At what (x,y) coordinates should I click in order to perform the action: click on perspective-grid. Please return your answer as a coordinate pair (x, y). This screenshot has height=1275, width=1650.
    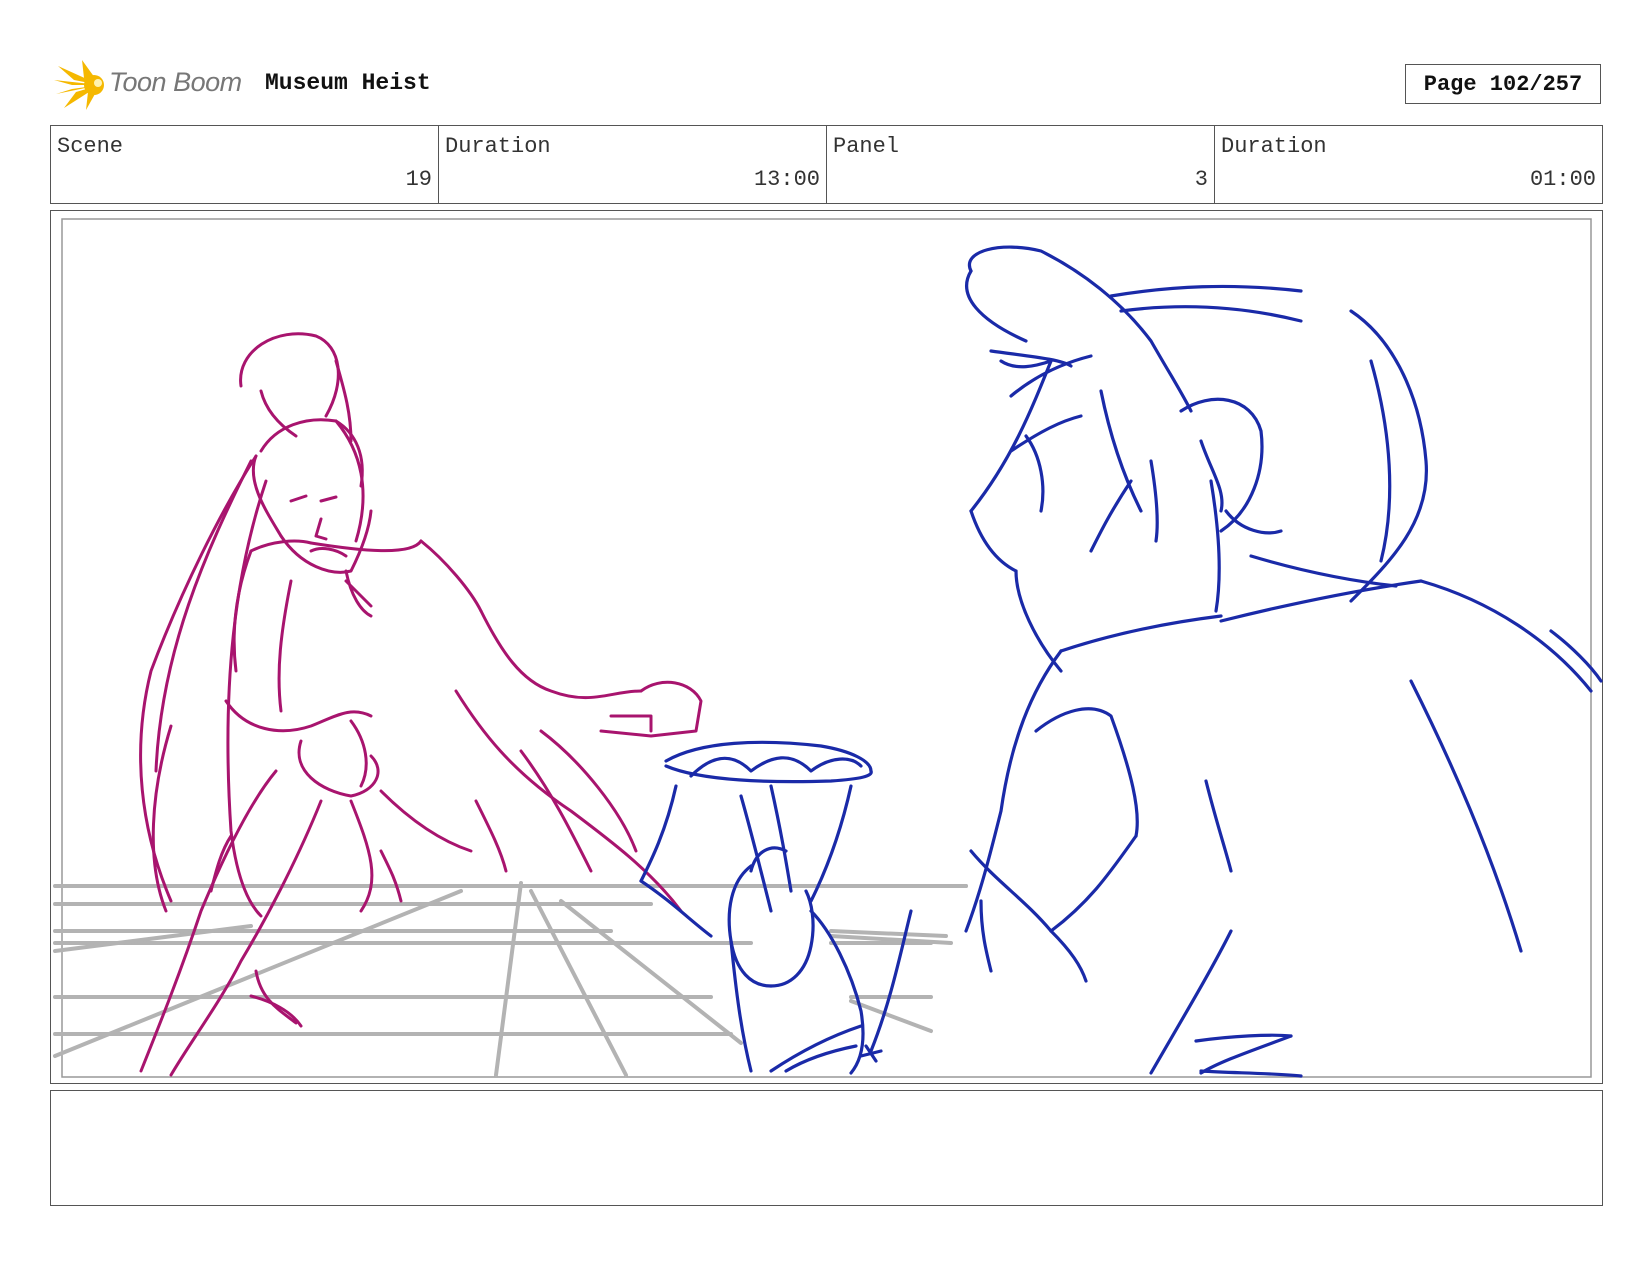
    Looking at the image, I should click on (510, 979).